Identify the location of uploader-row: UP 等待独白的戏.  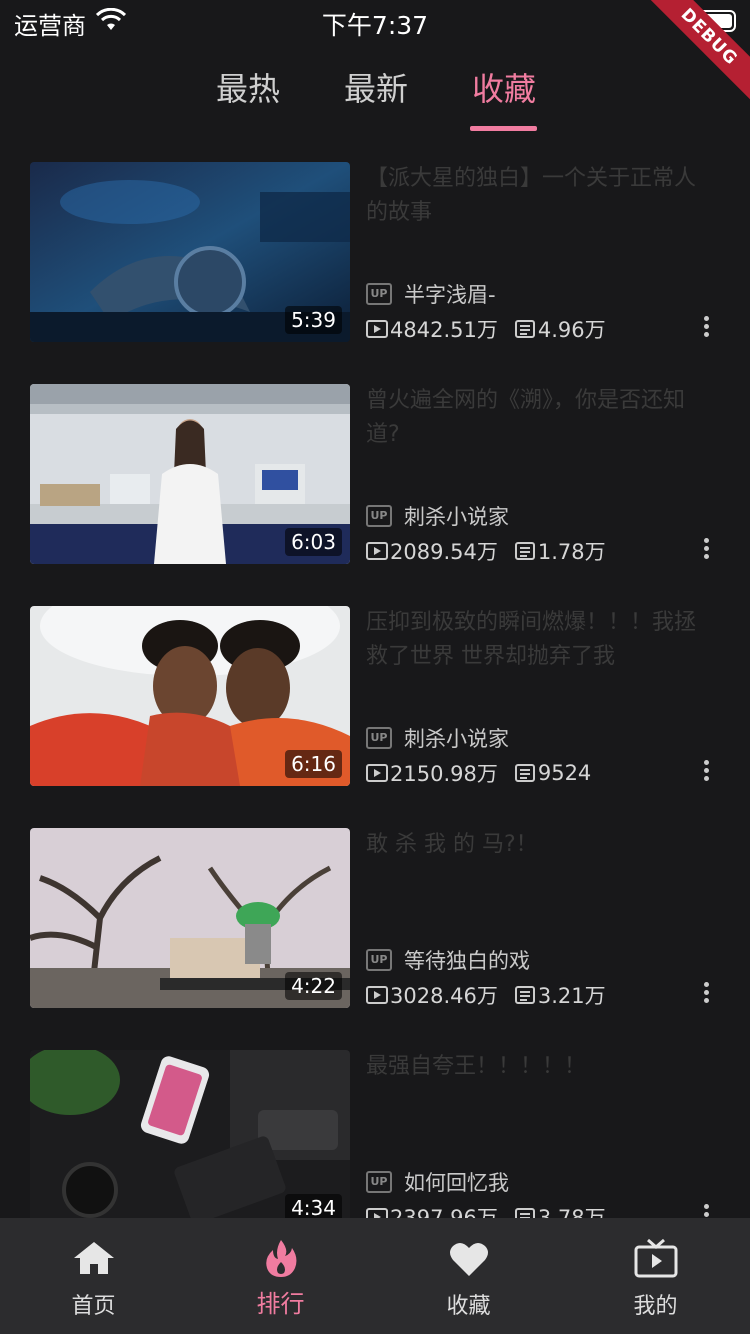
(448, 960).